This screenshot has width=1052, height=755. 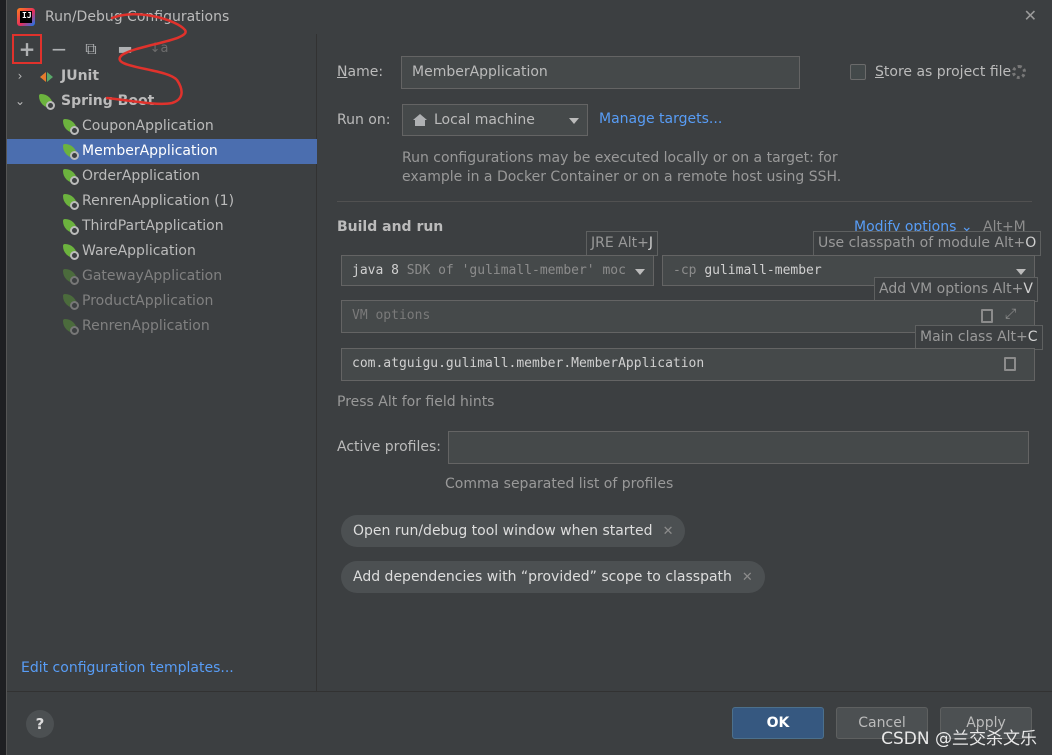 I want to click on tree-item-label: RenrenApplication (1), so click(x=158, y=201).